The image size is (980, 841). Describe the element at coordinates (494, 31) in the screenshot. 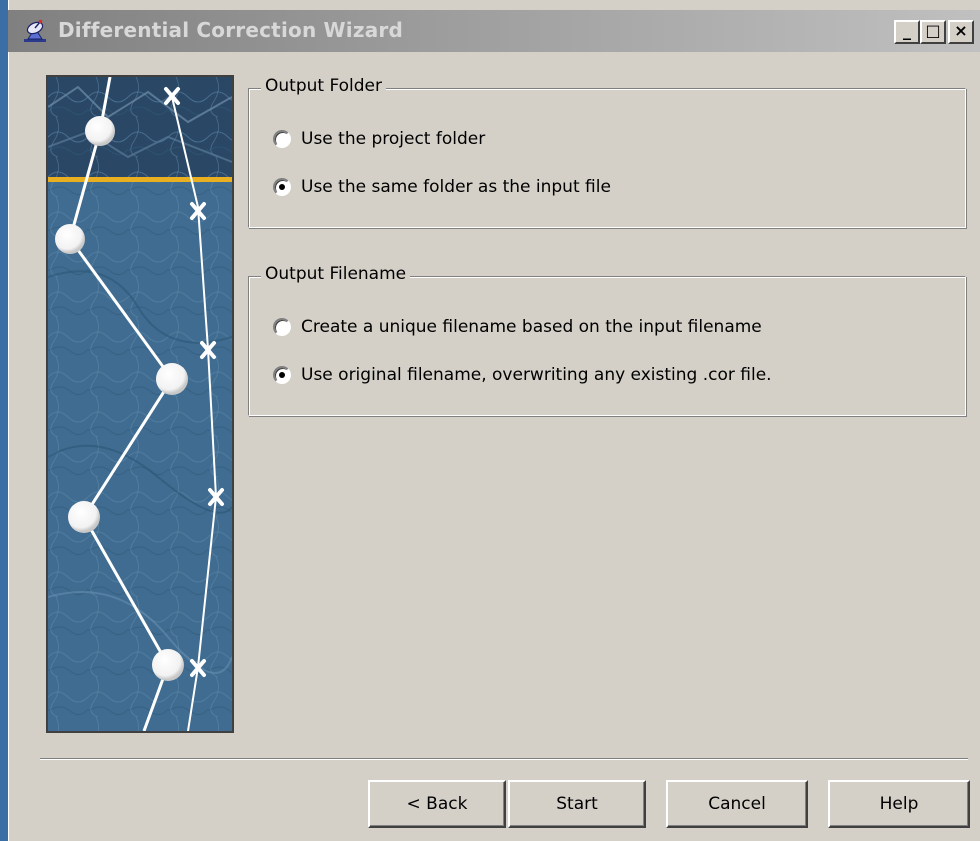

I see `title-bar: Differential Correction Wizard _ □ ×` at that location.